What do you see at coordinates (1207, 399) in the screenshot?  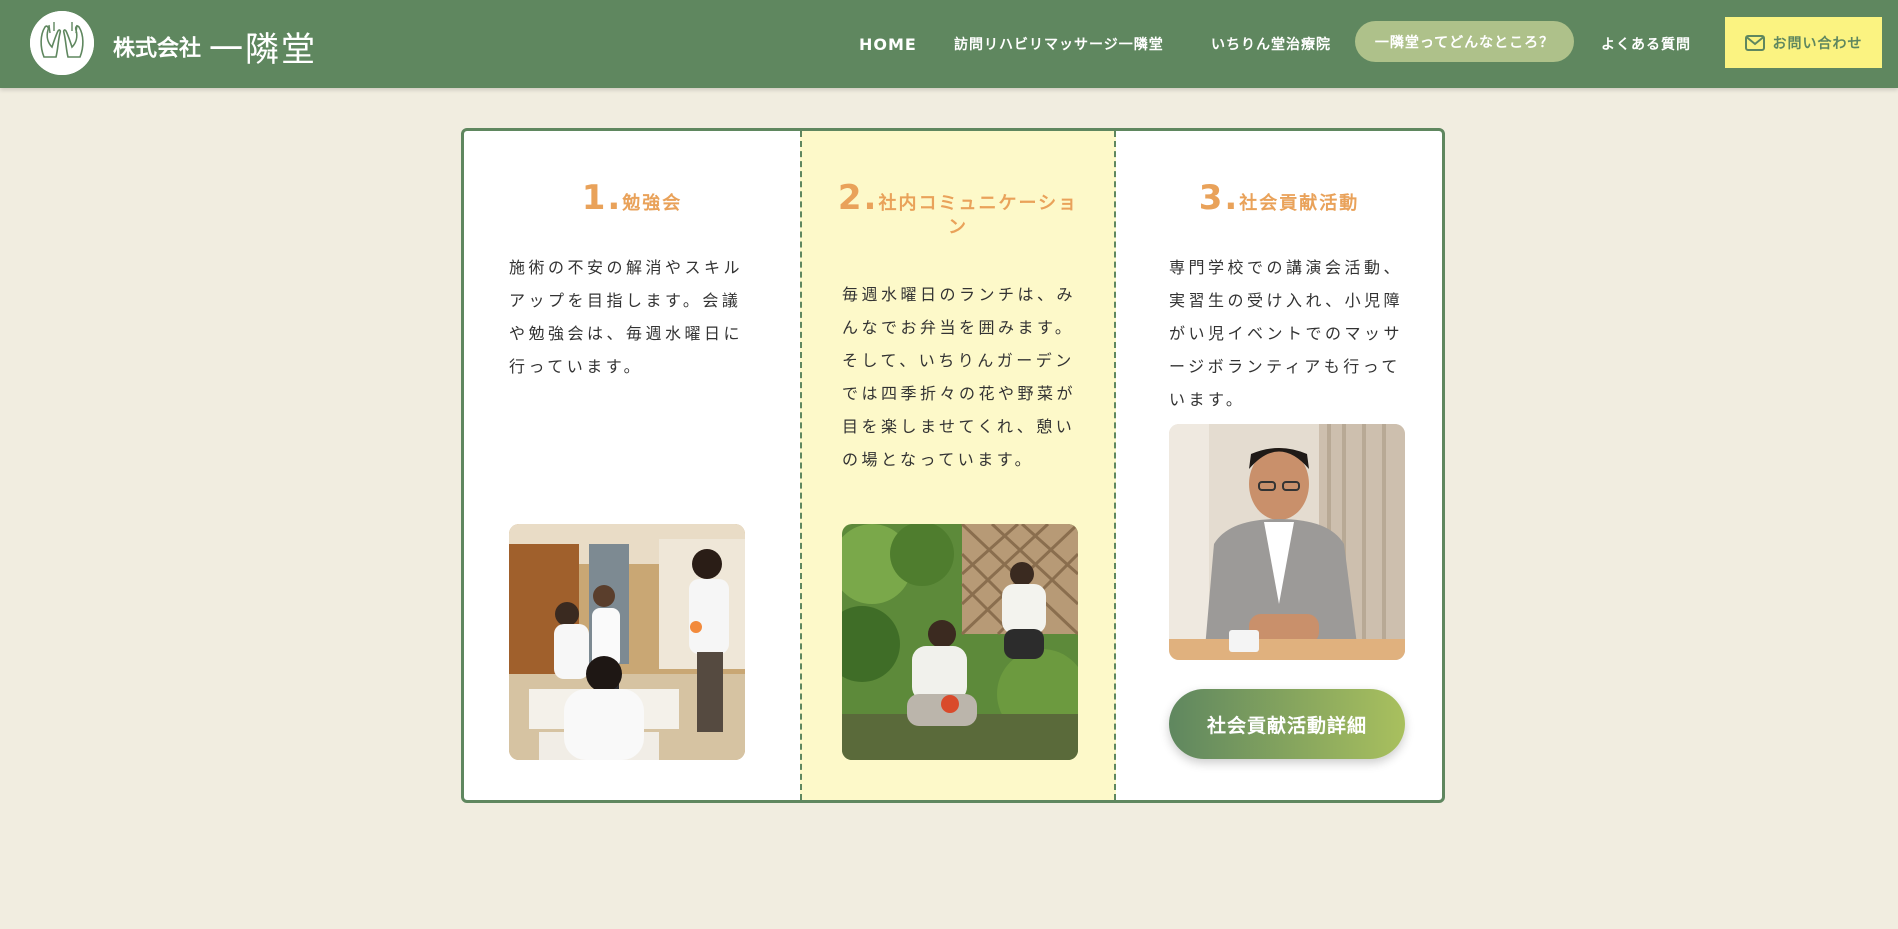 I see `text-line: います。` at bounding box center [1207, 399].